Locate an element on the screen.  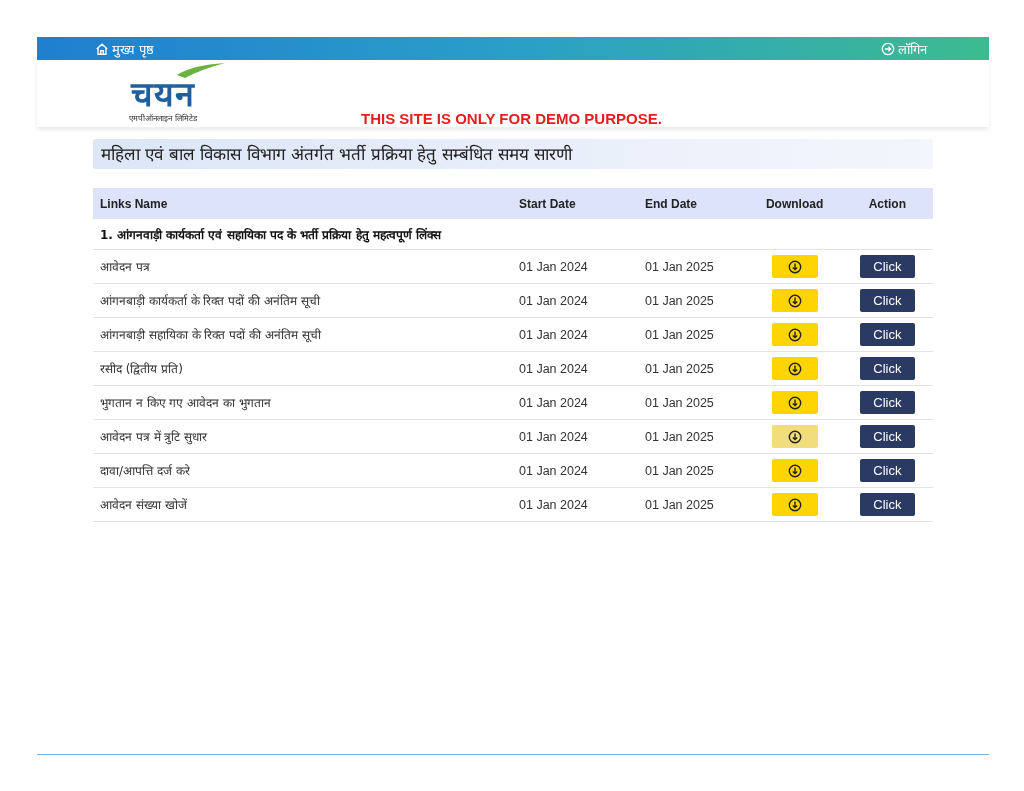
arrow-circle-icon is located at coordinates (888, 48).